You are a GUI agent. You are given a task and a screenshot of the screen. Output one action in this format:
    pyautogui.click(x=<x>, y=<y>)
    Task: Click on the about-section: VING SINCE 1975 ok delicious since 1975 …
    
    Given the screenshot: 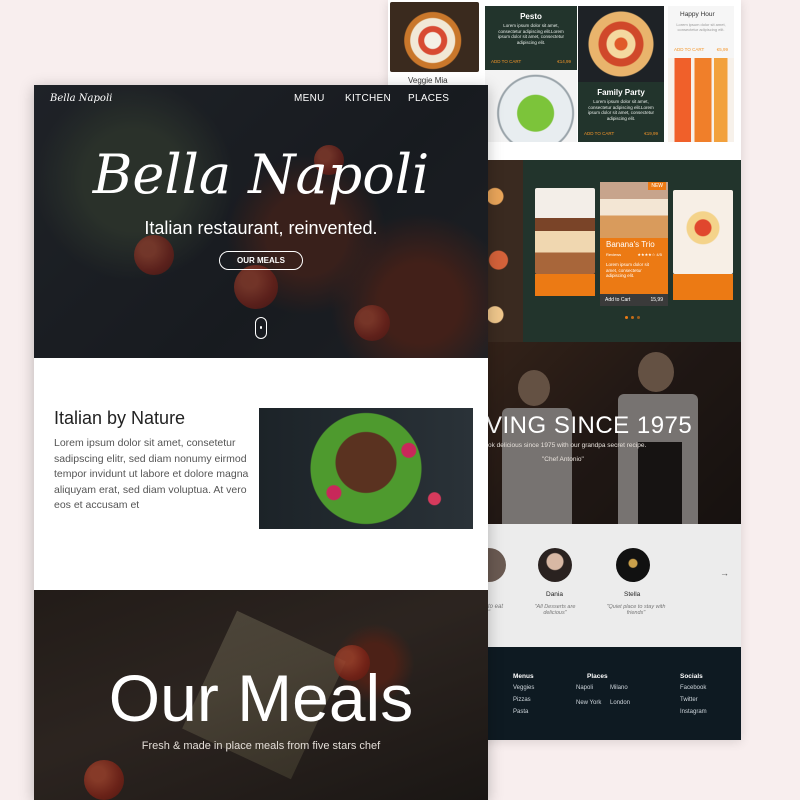 What is the action you would take?
    pyautogui.click(x=613, y=433)
    